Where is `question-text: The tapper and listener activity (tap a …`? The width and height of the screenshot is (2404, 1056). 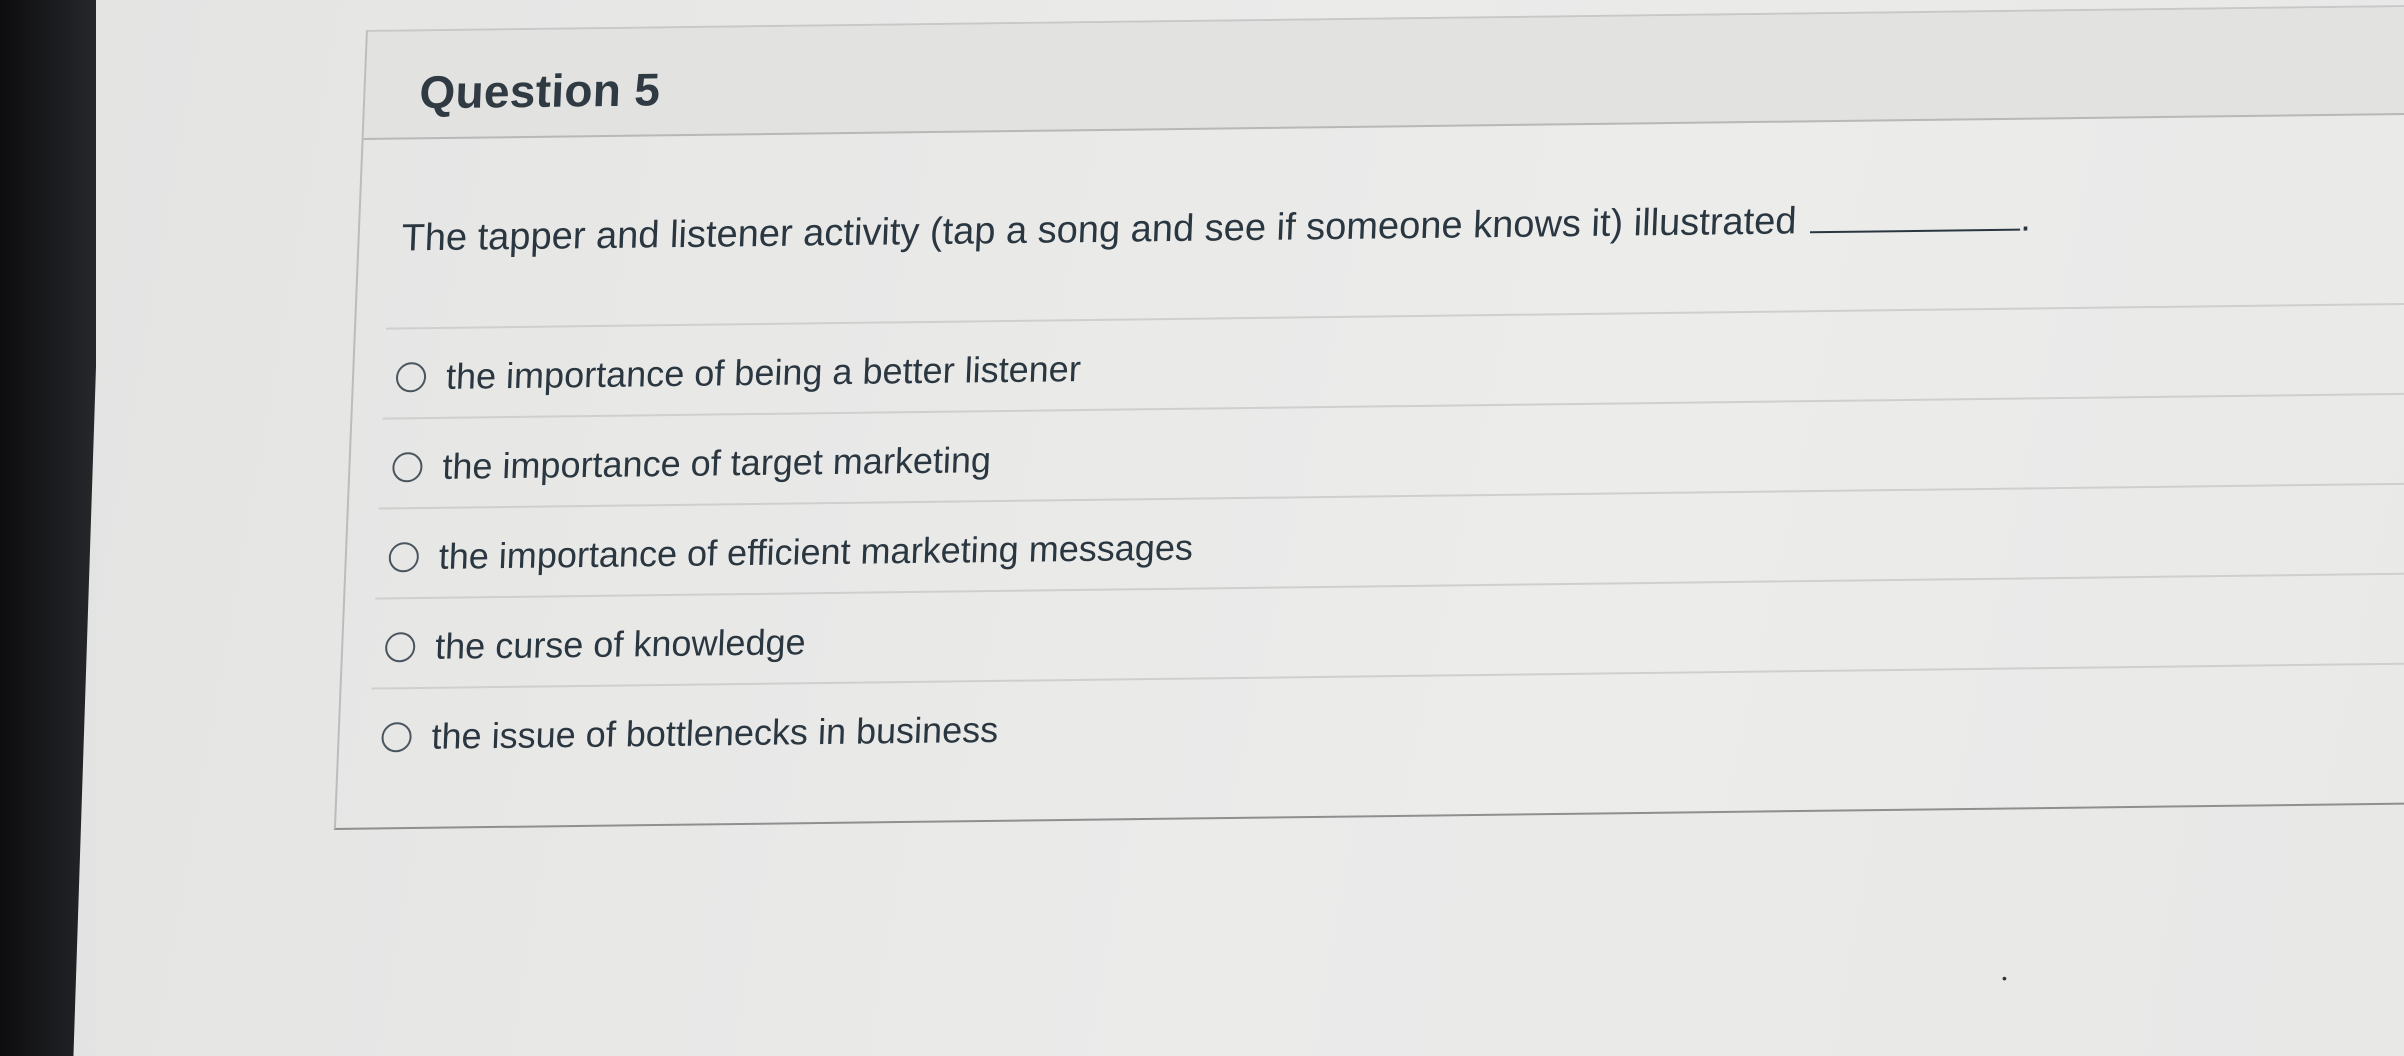 question-text: The tapper and listener activity (tap a … is located at coordinates (1216, 229).